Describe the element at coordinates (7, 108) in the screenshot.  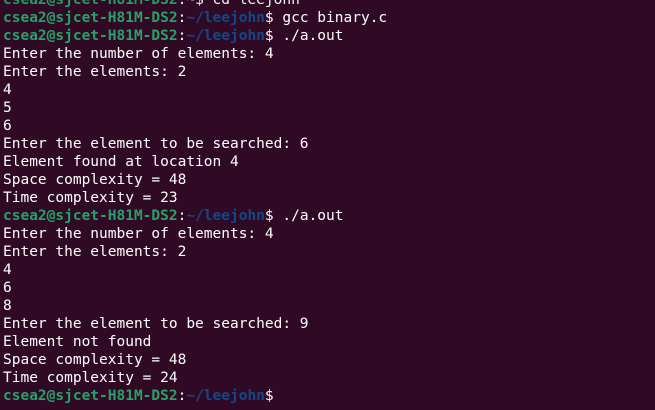
I see `terminal-output-line: 5` at that location.